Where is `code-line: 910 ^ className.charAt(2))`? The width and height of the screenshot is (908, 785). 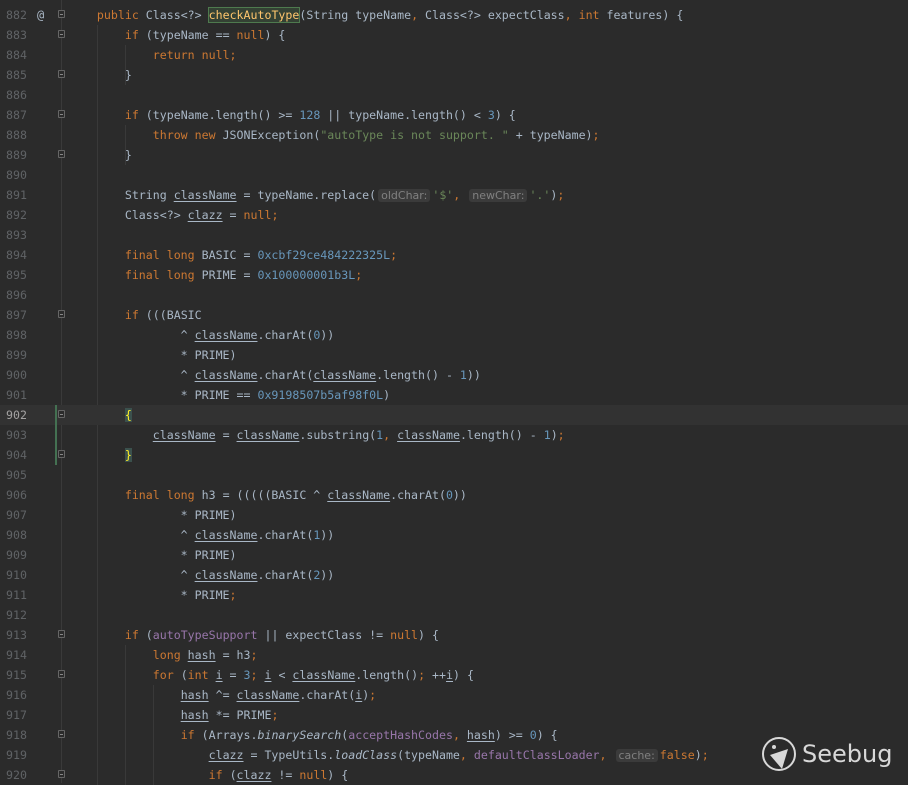
code-line: 910 ^ className.charAt(2)) is located at coordinates (454, 575).